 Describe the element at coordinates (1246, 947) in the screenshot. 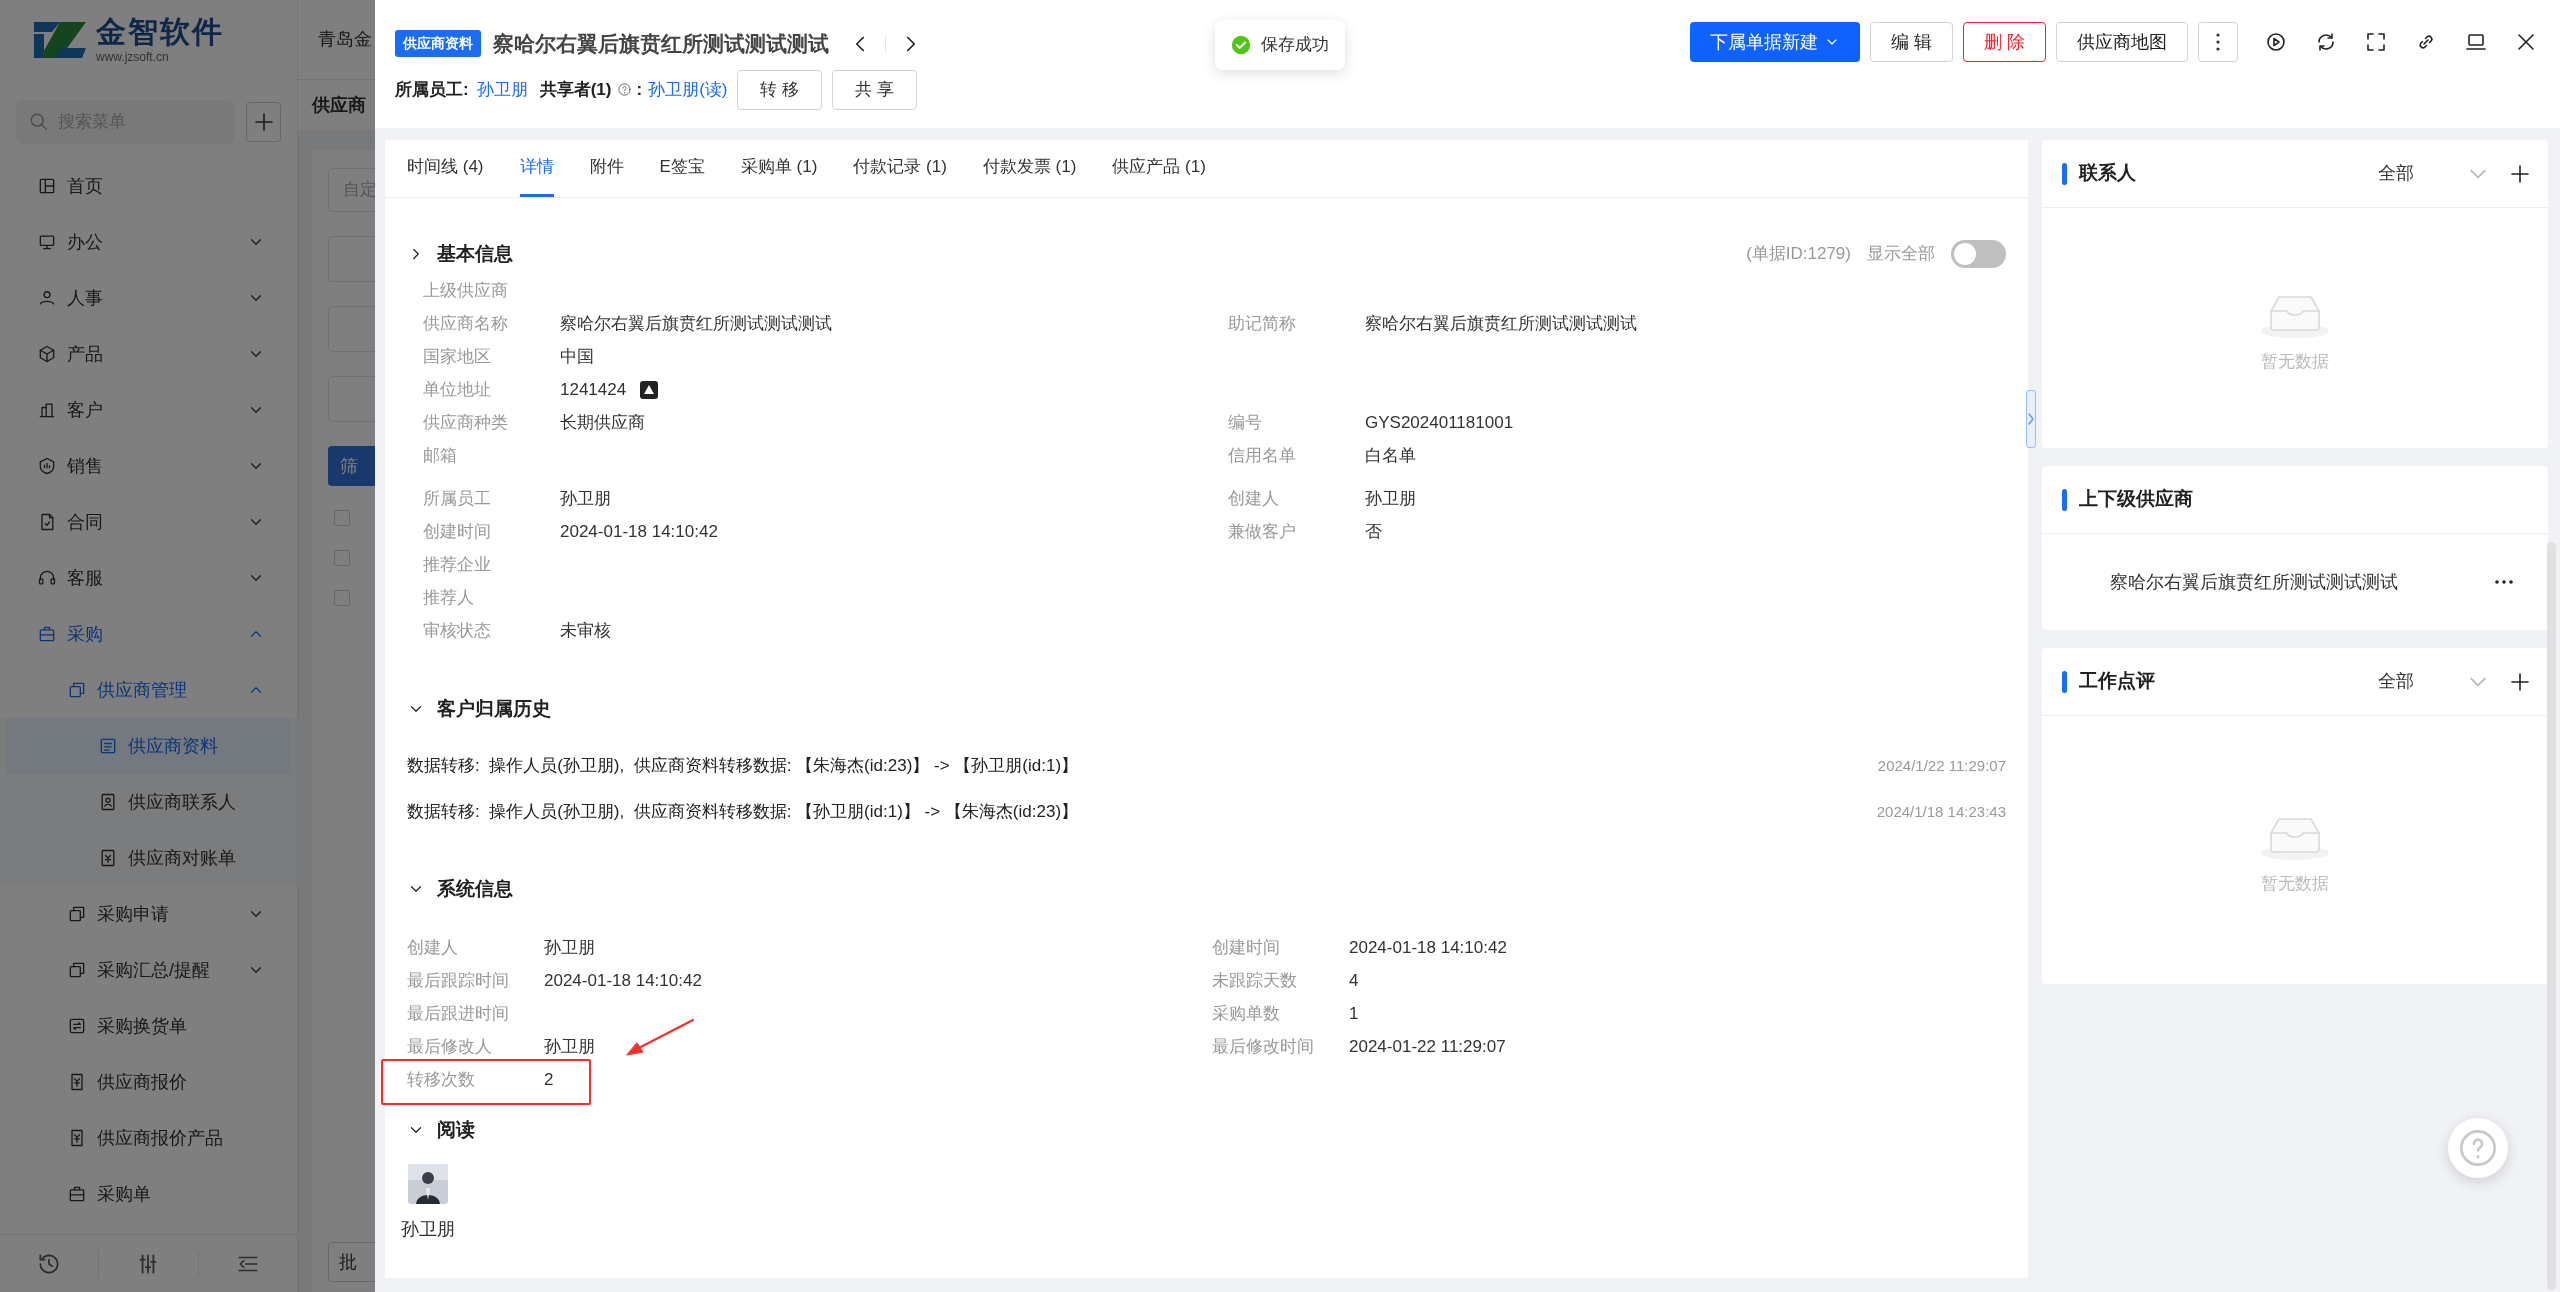

I see `field-label: 创建时间` at that location.